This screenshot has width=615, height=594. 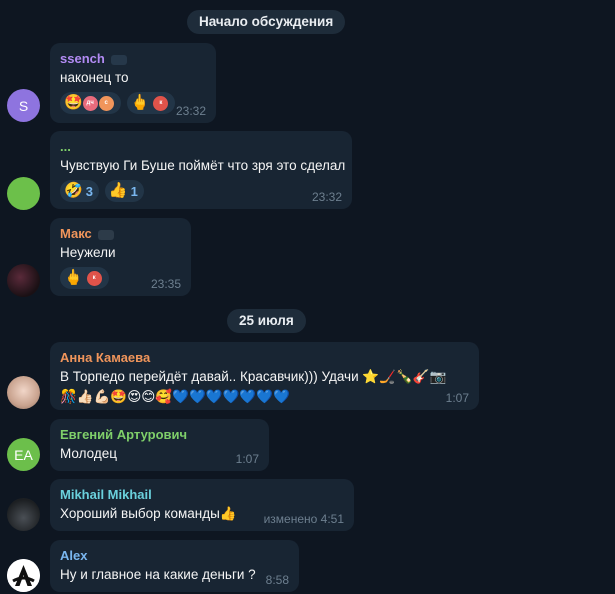 I want to click on letter-a-logo-icon, so click(x=23, y=575).